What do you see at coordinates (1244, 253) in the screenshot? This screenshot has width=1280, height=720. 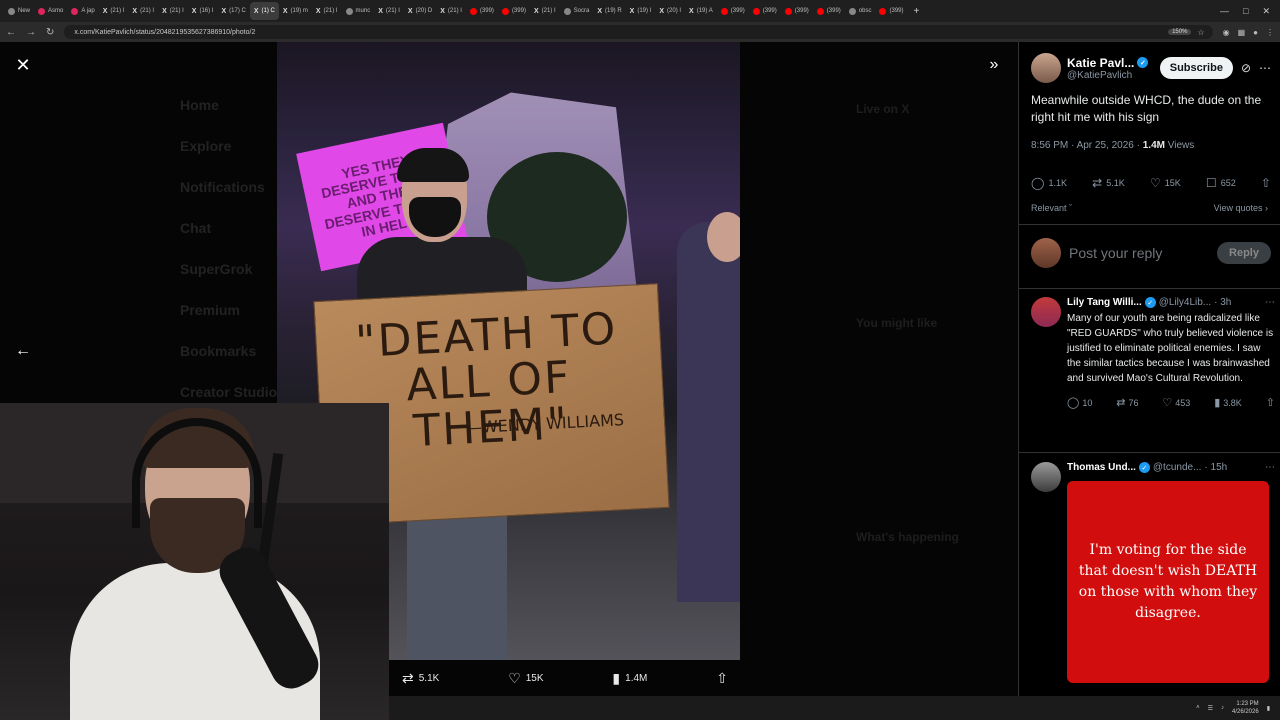 I see `reply-submit-button: Reply` at bounding box center [1244, 253].